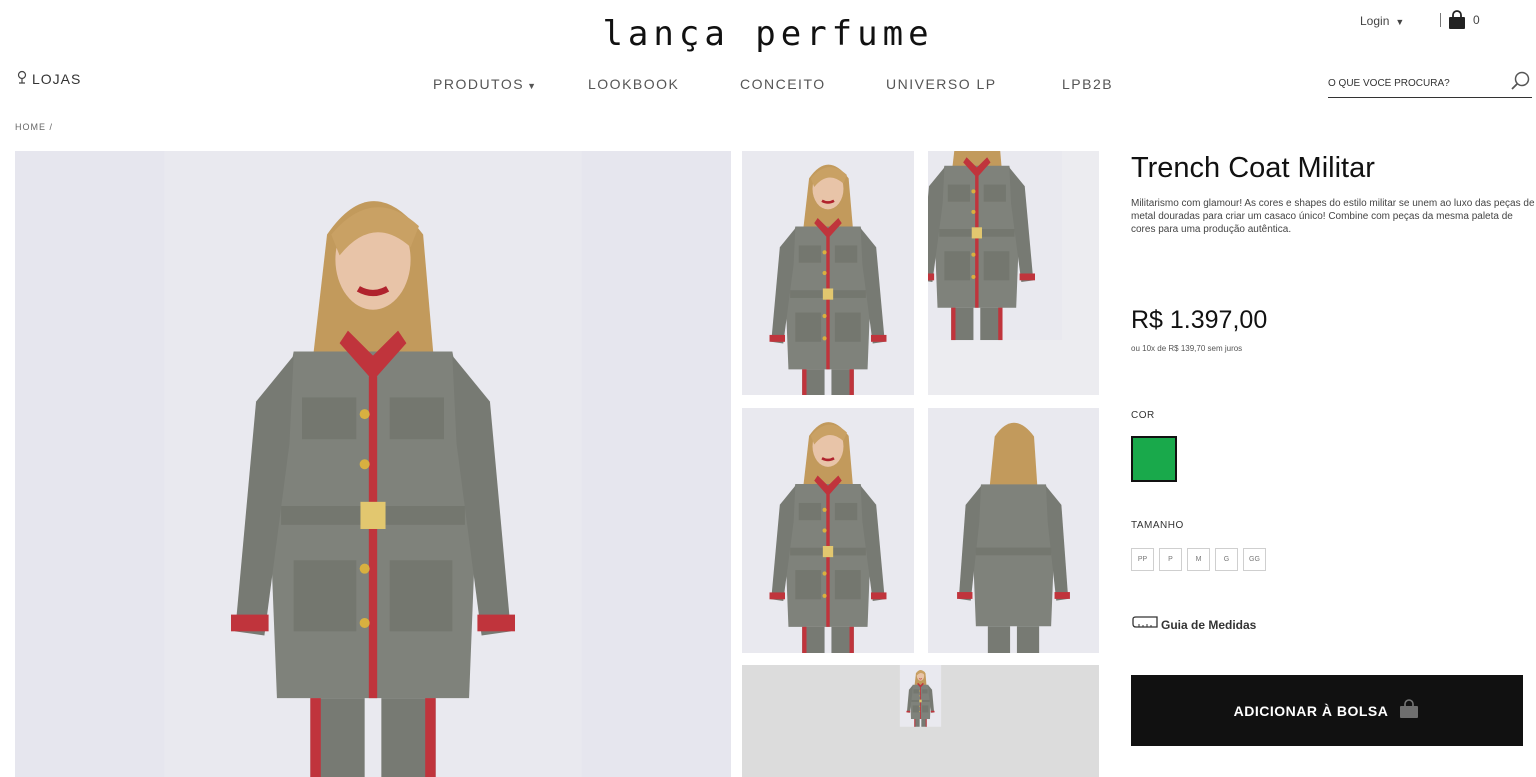 The height and width of the screenshot is (777, 1536). What do you see at coordinates (768, 34) in the screenshot?
I see `brand-logo: lança perfume` at bounding box center [768, 34].